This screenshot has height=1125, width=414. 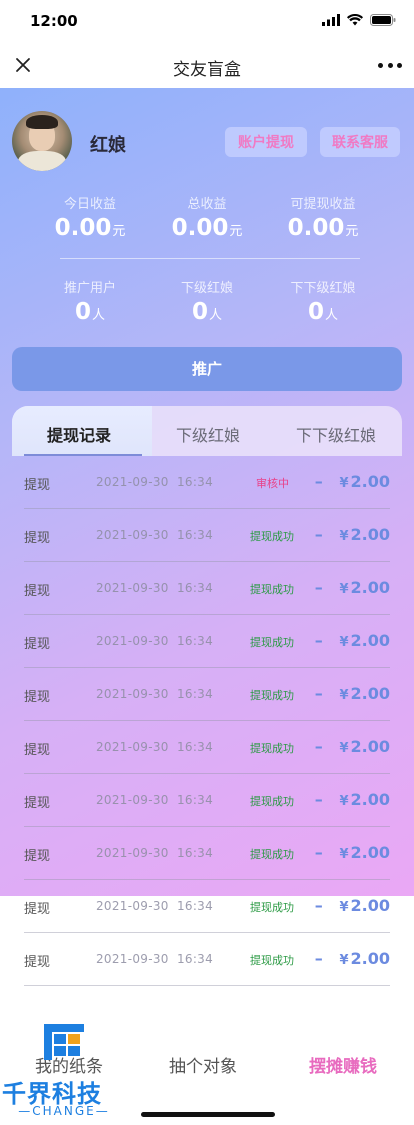 What do you see at coordinates (360, 142) in the screenshot?
I see `contact-service-button: 联系客服` at bounding box center [360, 142].